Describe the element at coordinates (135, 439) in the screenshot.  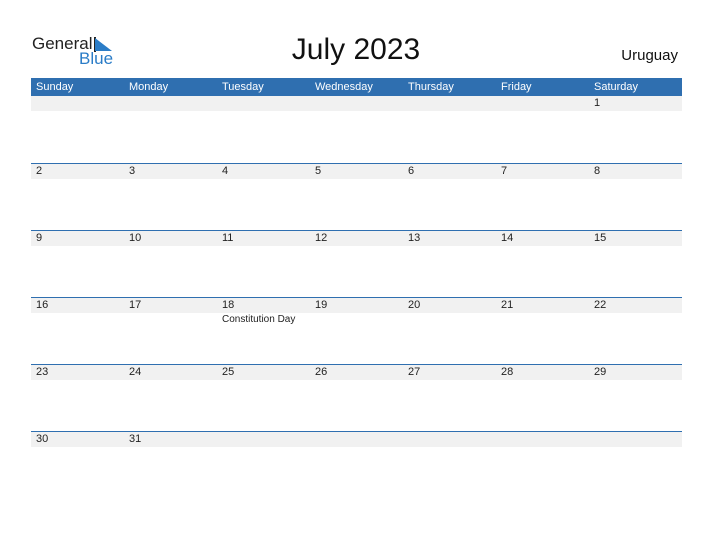
I see `day-number: 31` at that location.